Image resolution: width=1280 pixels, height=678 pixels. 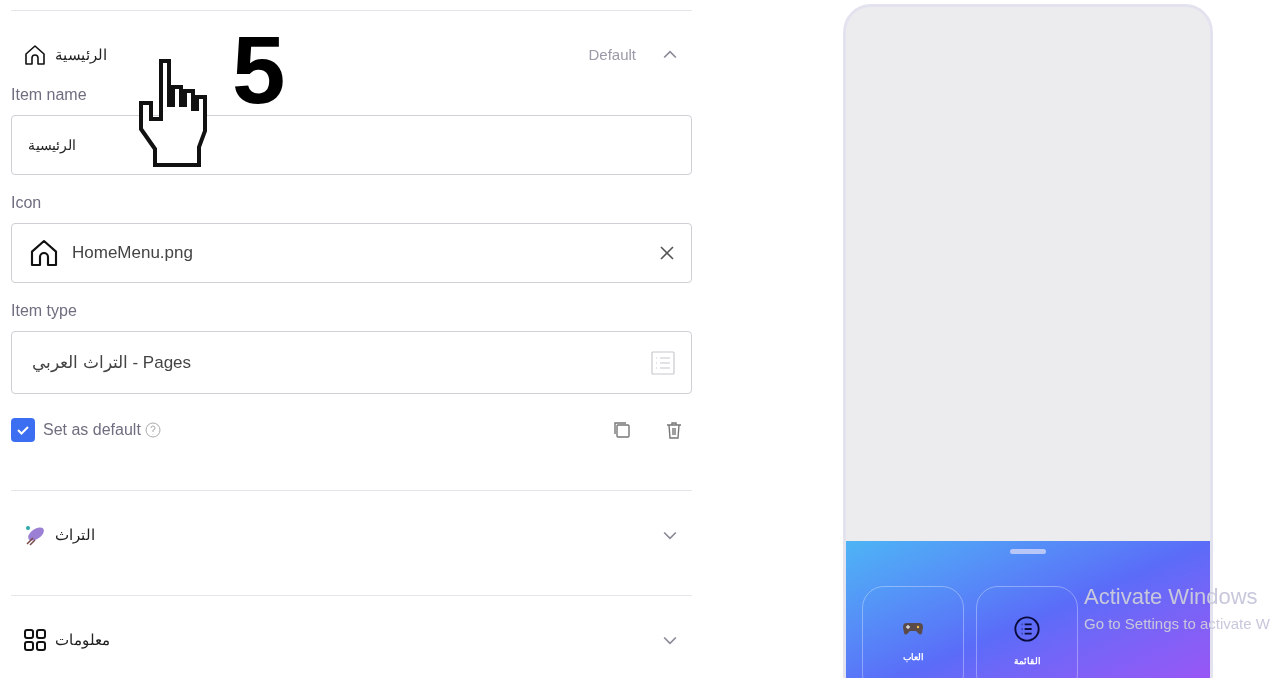 I want to click on help-icon, so click(x=152, y=430).